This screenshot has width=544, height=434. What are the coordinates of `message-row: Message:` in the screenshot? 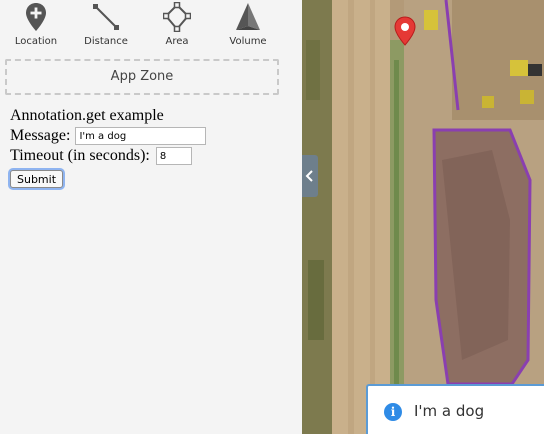 It's located at (155, 136).